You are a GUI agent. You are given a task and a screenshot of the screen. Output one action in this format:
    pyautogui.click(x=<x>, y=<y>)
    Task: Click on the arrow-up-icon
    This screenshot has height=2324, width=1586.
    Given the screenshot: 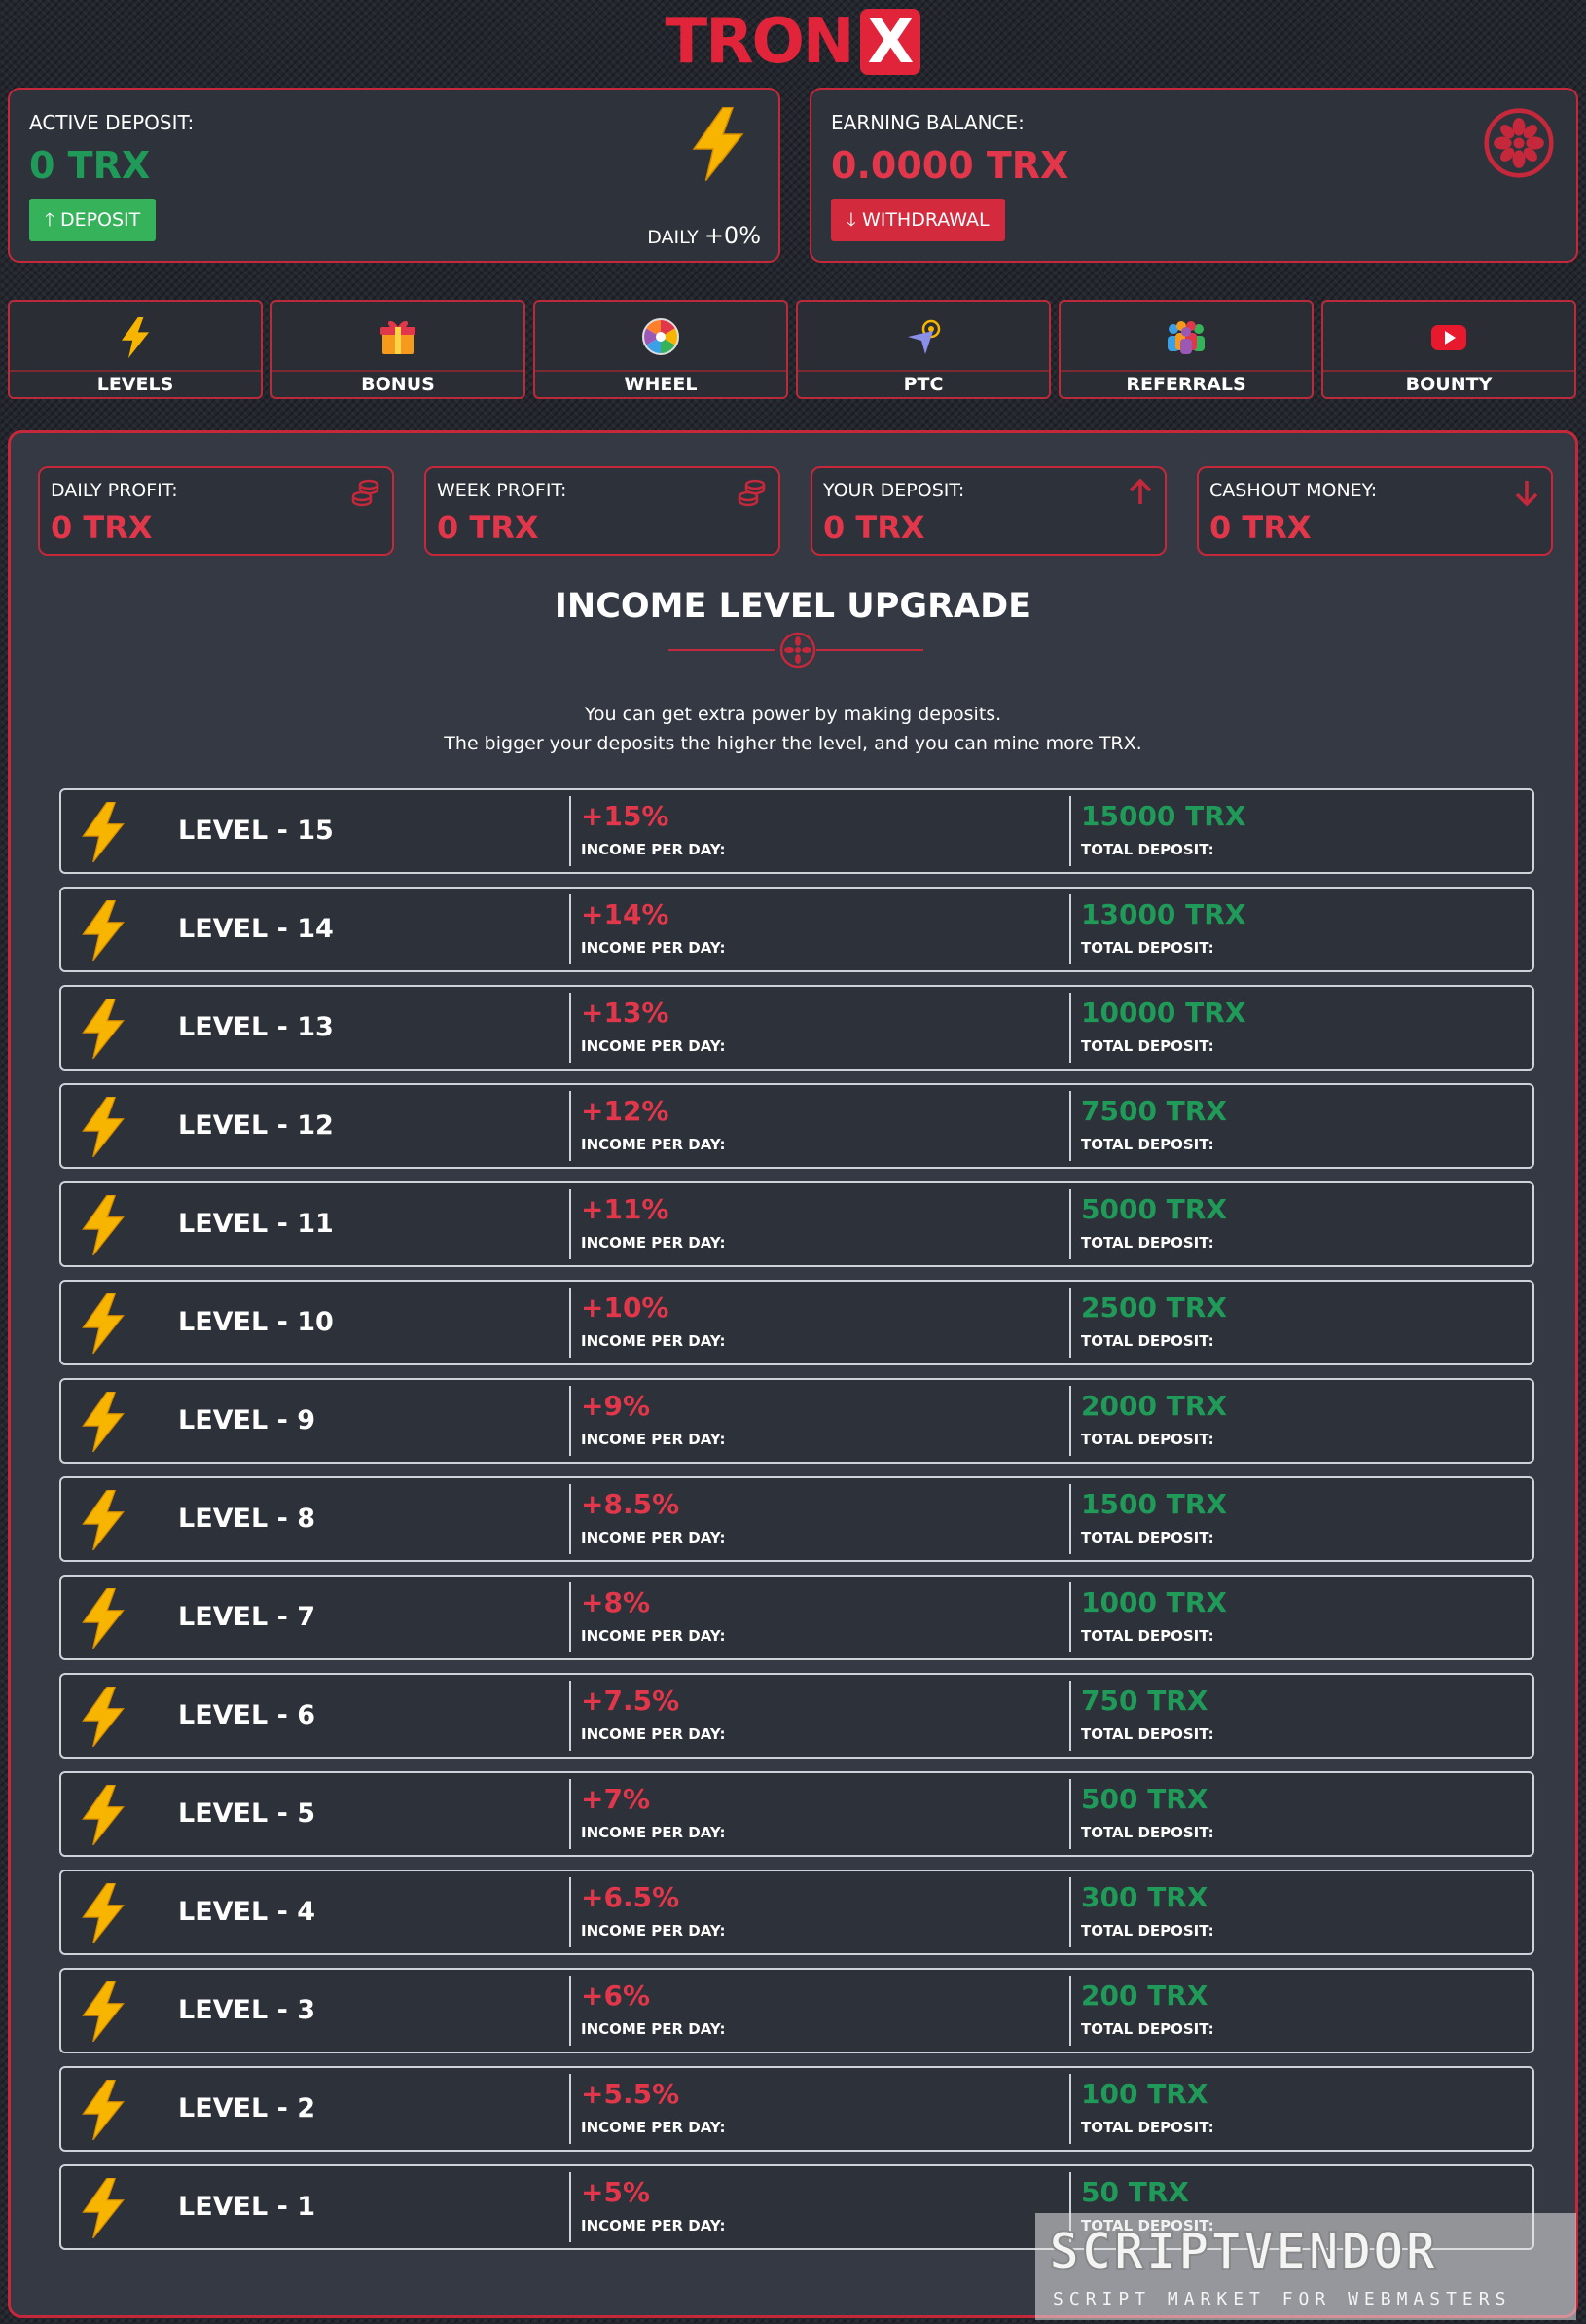 What is the action you would take?
    pyautogui.click(x=1140, y=491)
    